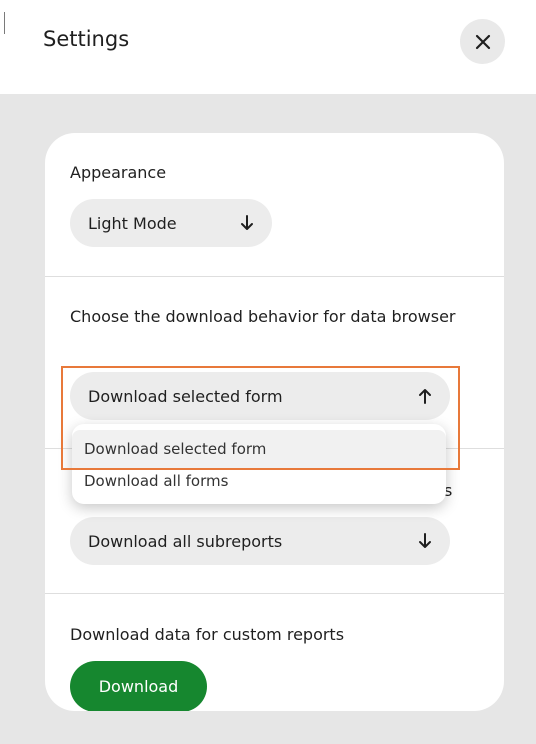 The height and width of the screenshot is (744, 536). I want to click on subreports-select: Download all subreports, so click(260, 541).